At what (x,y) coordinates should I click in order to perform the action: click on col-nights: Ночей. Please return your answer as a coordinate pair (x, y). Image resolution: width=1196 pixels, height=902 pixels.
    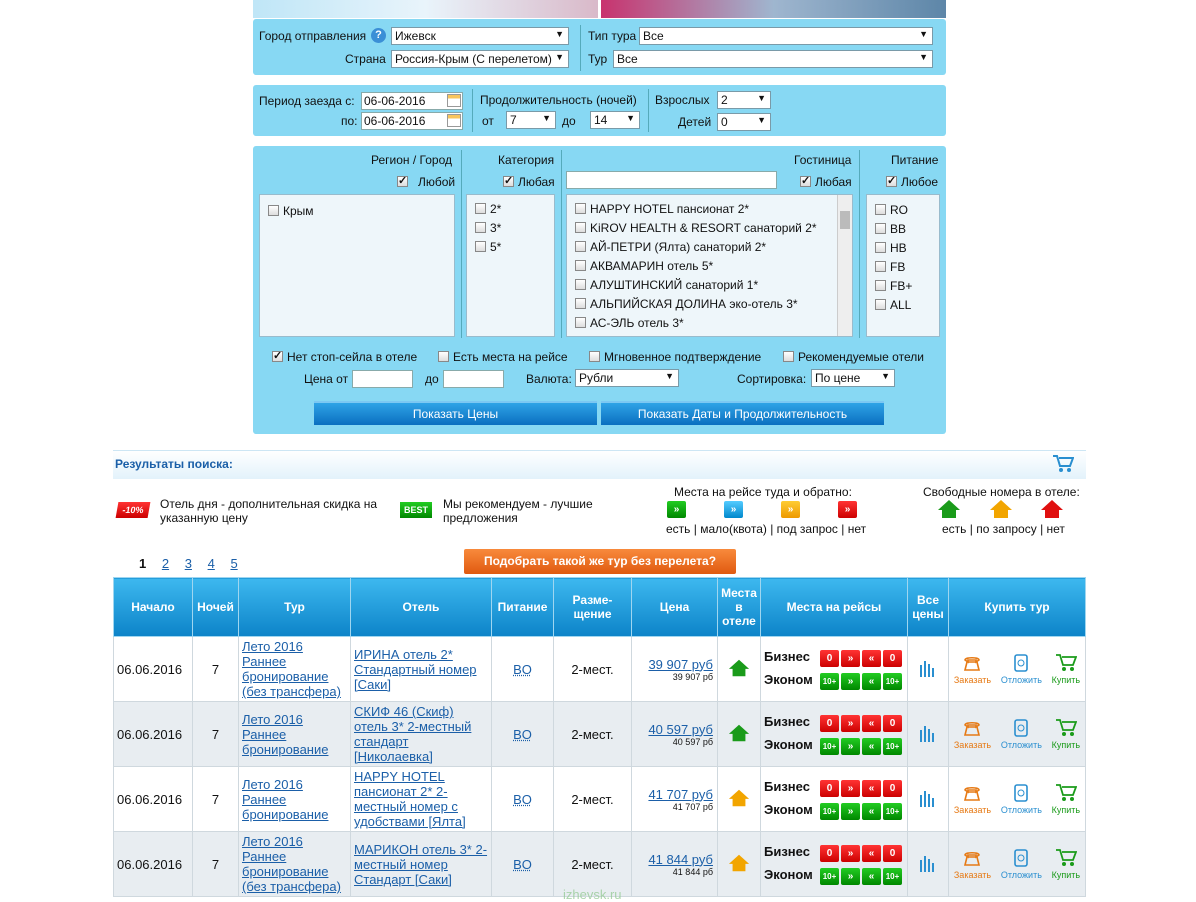
    Looking at the image, I should click on (215, 607).